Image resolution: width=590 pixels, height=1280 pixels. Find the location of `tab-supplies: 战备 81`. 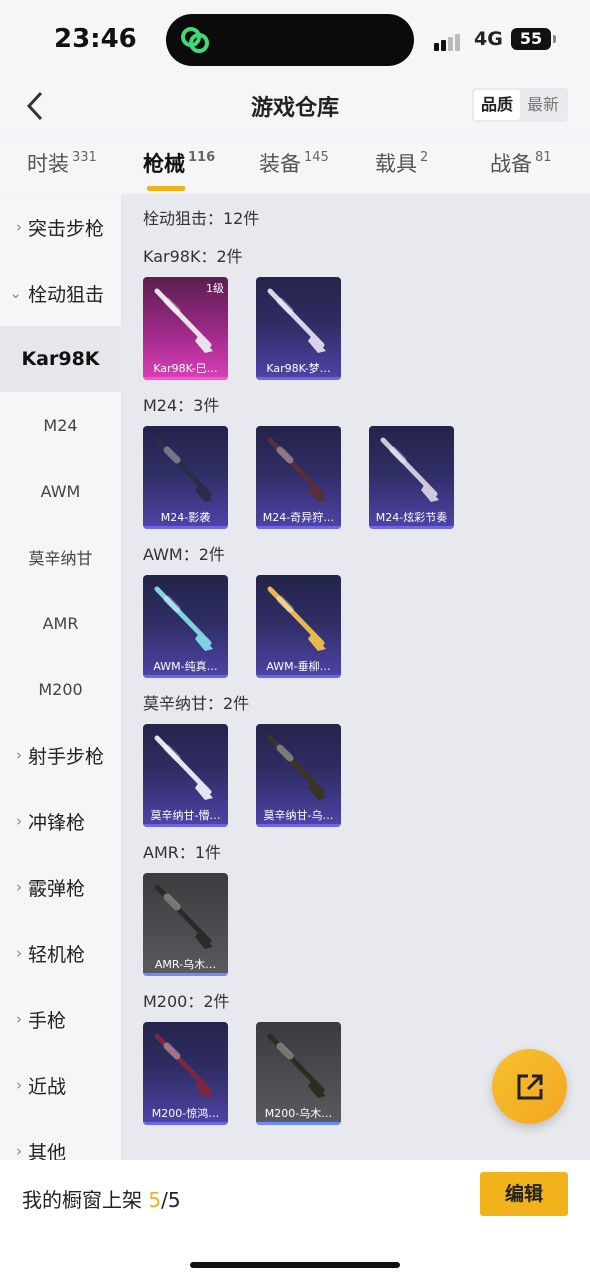

tab-supplies: 战备 81 is located at coordinates (521, 163).